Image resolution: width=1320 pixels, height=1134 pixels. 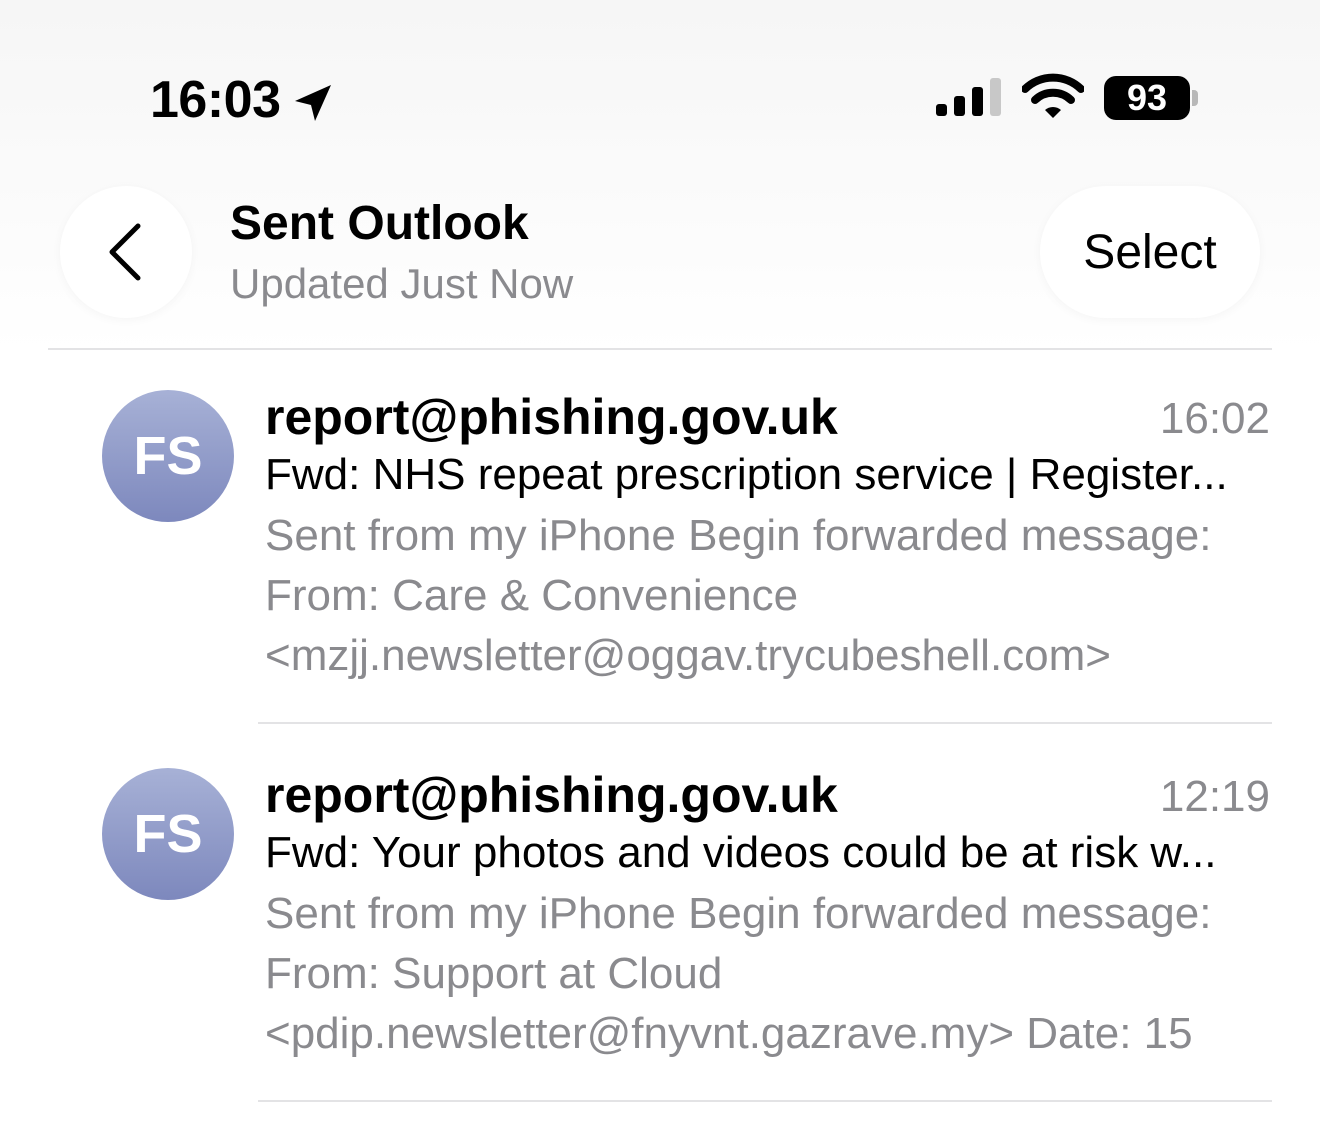 I want to click on preview-line: From: Support at Cloud, so click(x=494, y=973).